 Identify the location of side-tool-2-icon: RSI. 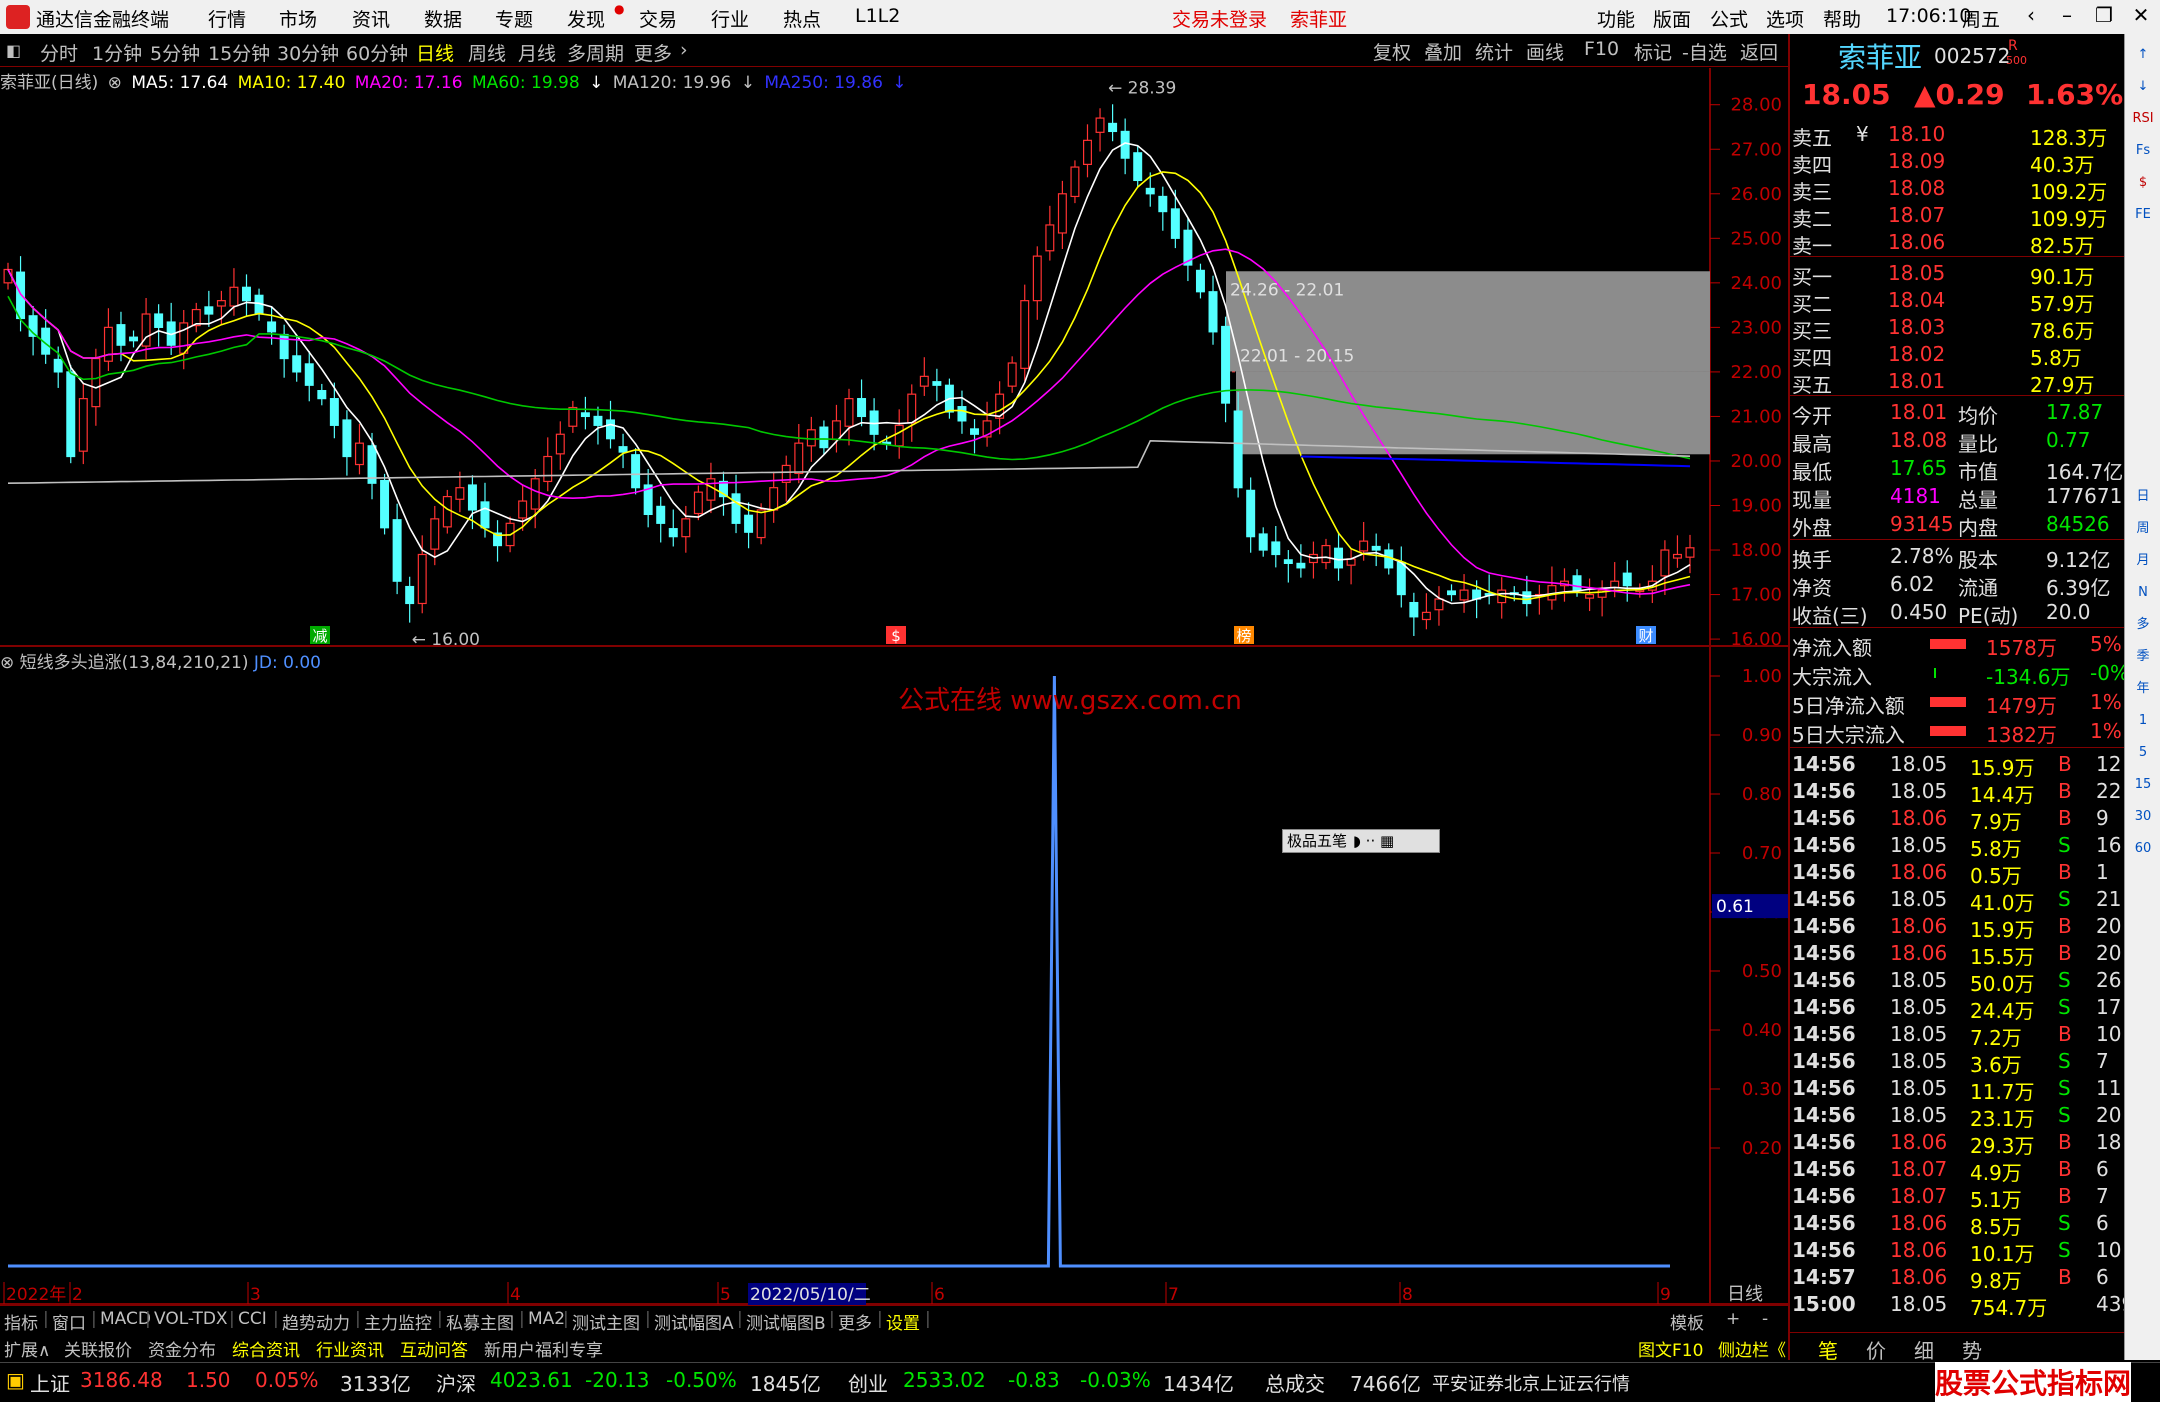
(2143, 119).